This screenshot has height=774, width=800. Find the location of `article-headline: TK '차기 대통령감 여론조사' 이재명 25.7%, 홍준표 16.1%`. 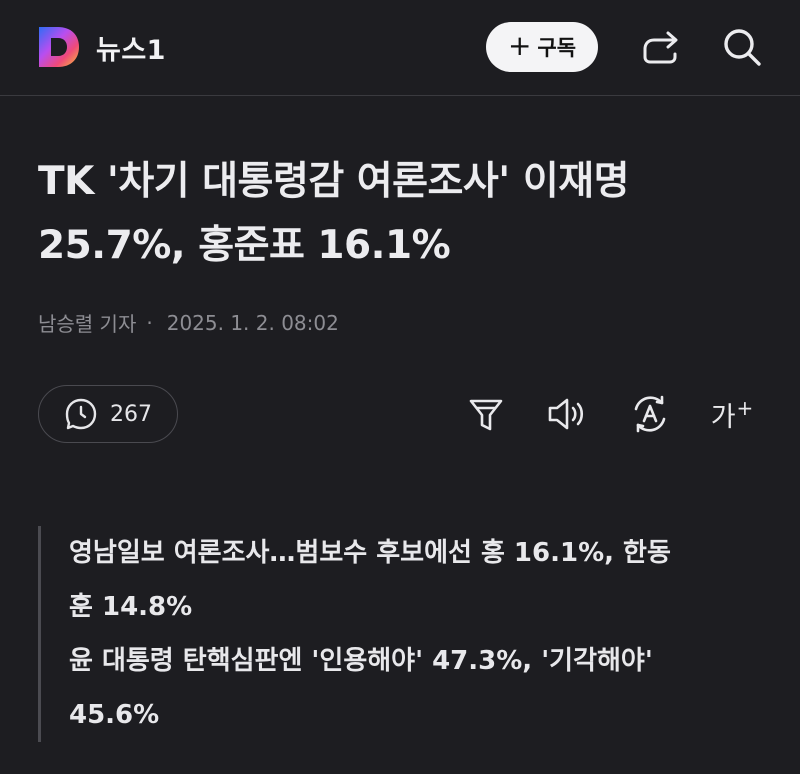

article-headline: TK '차기 대통령감 여론조사' 이재명 25.7%, 홍준표 16.1% is located at coordinates (398, 214).